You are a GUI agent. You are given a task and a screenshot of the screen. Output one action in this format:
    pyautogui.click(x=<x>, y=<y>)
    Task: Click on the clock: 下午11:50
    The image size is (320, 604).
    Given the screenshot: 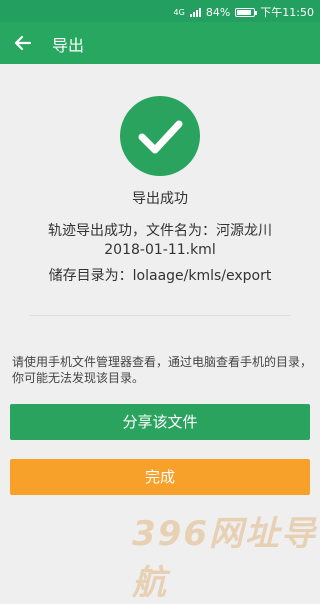 What is the action you would take?
    pyautogui.click(x=287, y=12)
    